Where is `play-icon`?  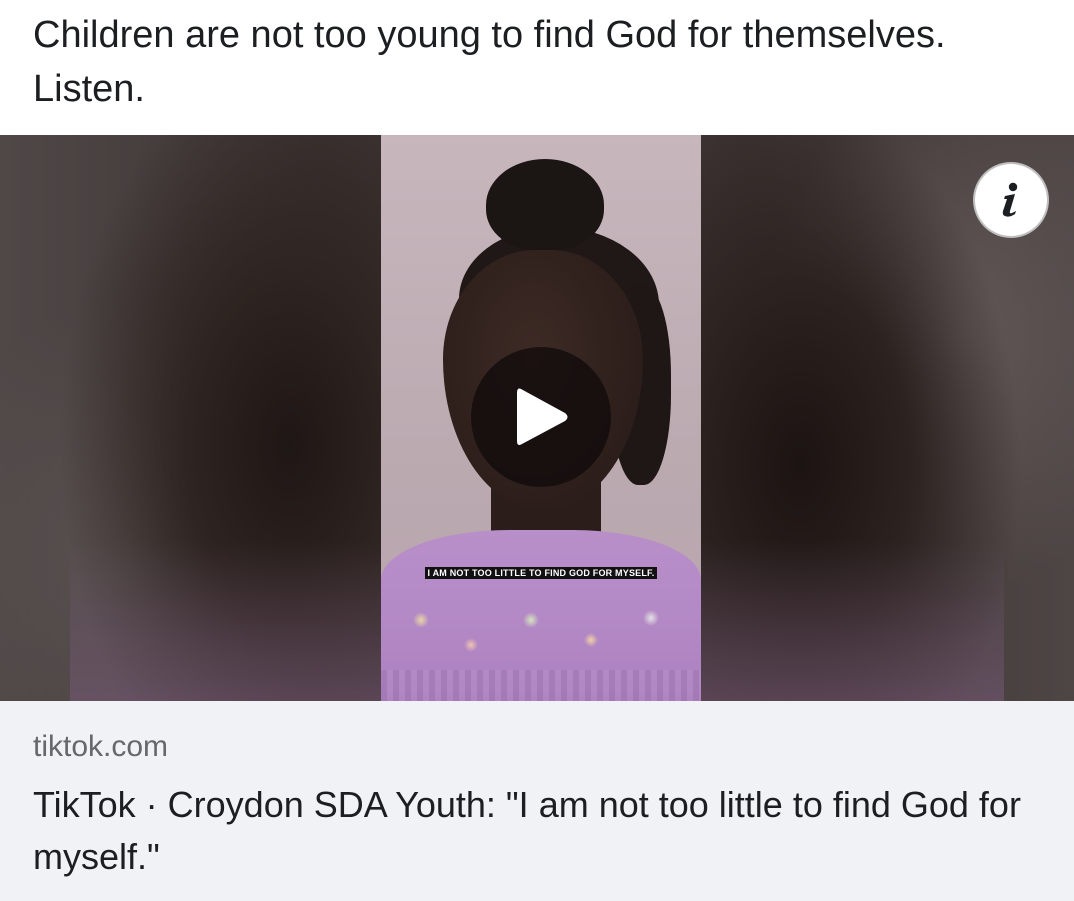 play-icon is located at coordinates (542, 416).